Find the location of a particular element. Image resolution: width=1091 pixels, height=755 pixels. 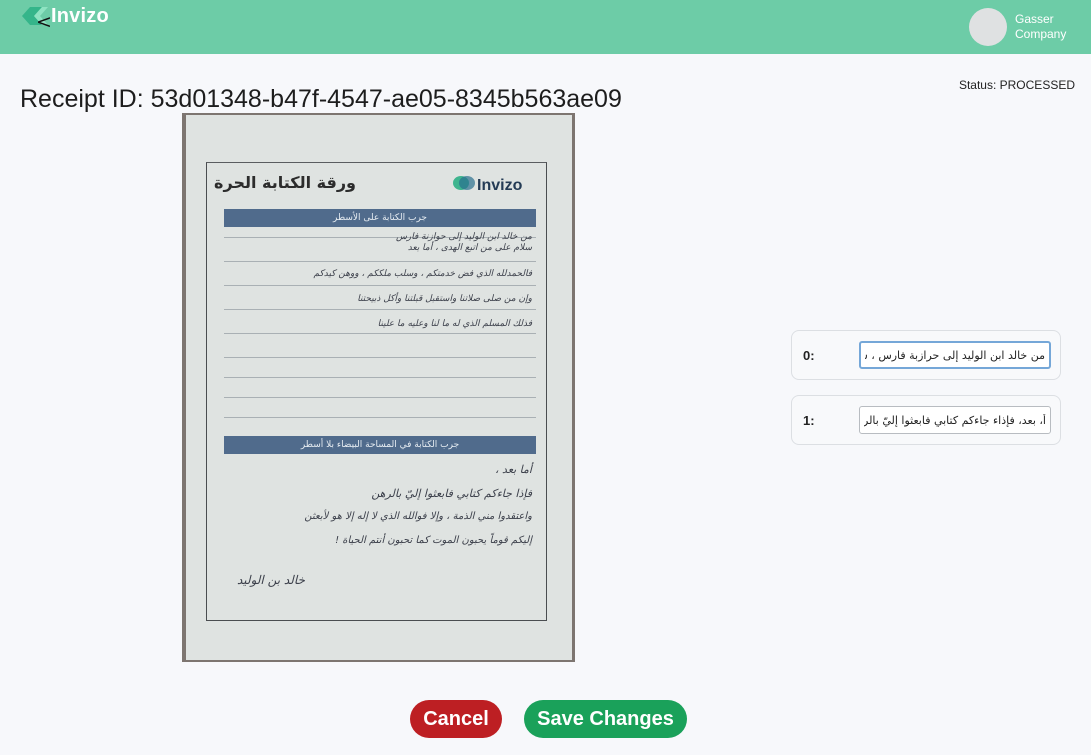

user-menu: Gasser Company is located at coordinates (1027, 27).